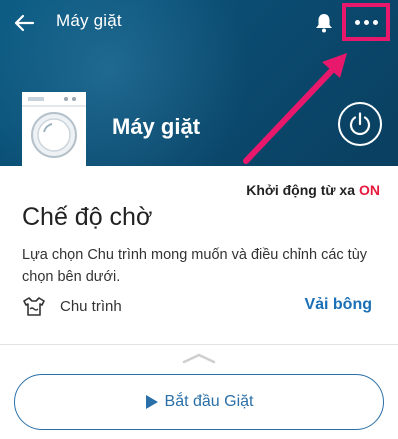  I want to click on notification-button, so click(324, 23).